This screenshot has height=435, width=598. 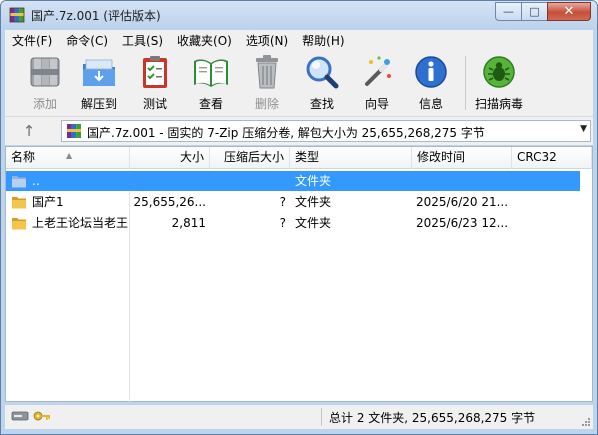 I want to click on column-header-row: 名称 ▲ 大小 压缩后大小 类型 修改时间 CRC32, so click(x=299, y=158).